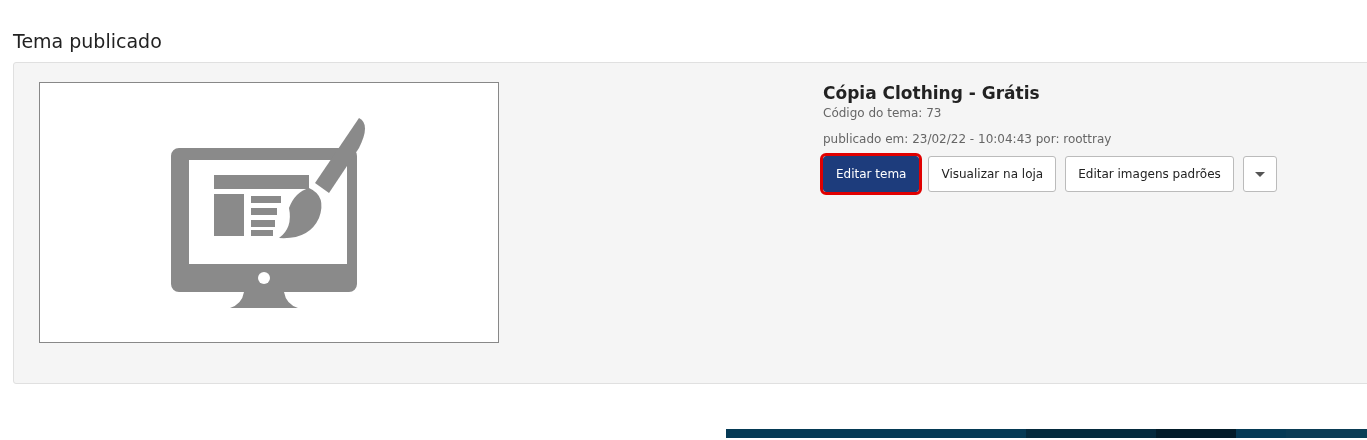 This screenshot has height=440, width=1367. I want to click on theme-name: Cópia Clothing - Grátis, so click(932, 93).